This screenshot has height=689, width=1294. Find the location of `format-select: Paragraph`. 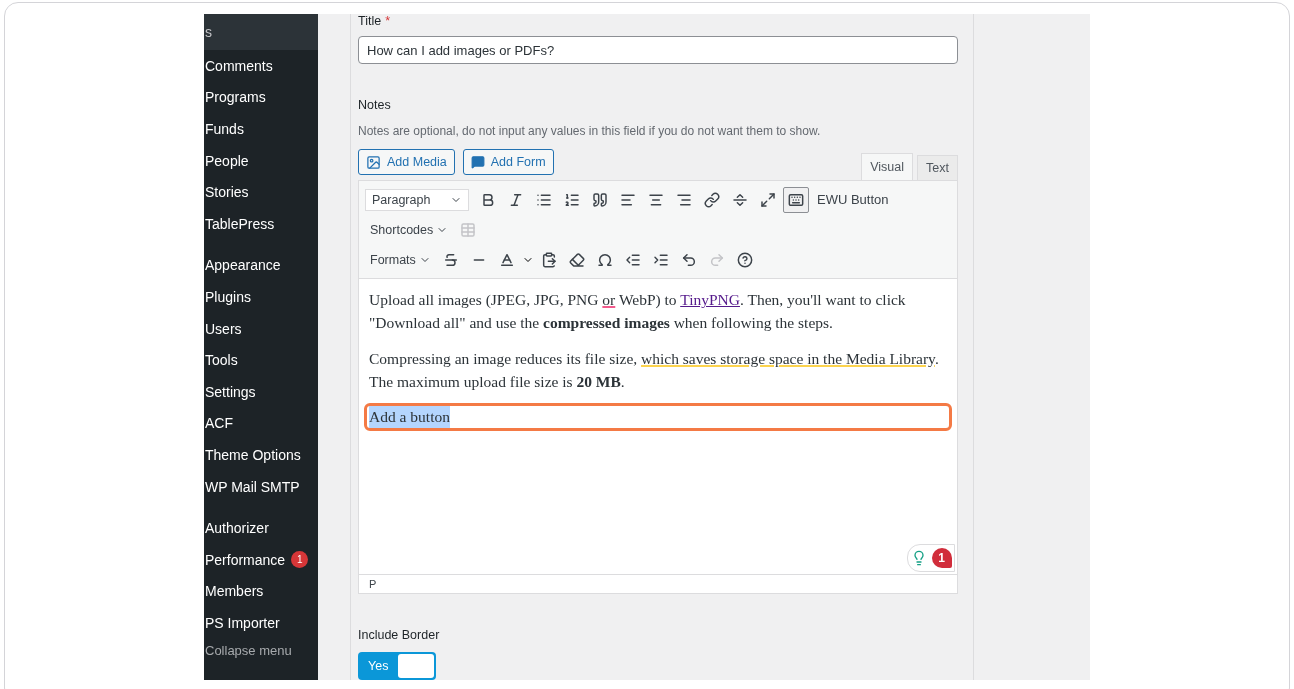

format-select: Paragraph is located at coordinates (417, 199).